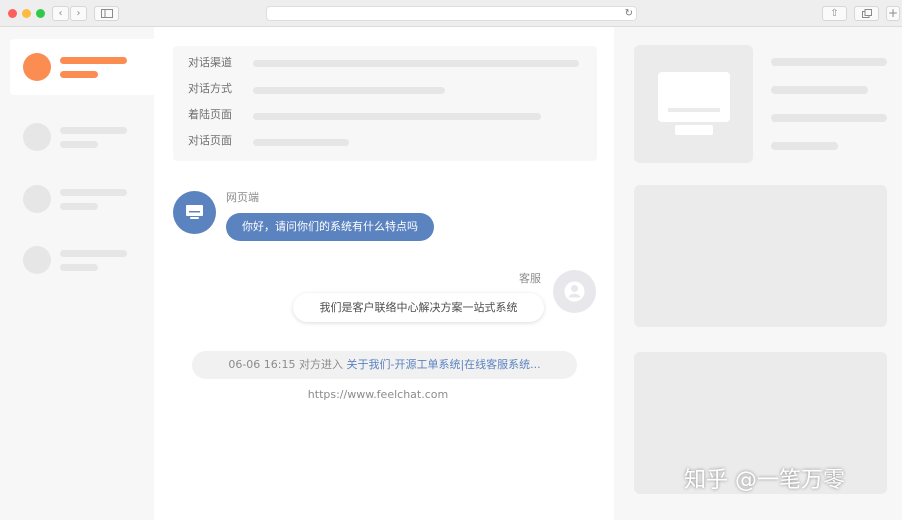 This screenshot has width=902, height=520. Describe the element at coordinates (760, 256) in the screenshot. I see `info-card` at that location.